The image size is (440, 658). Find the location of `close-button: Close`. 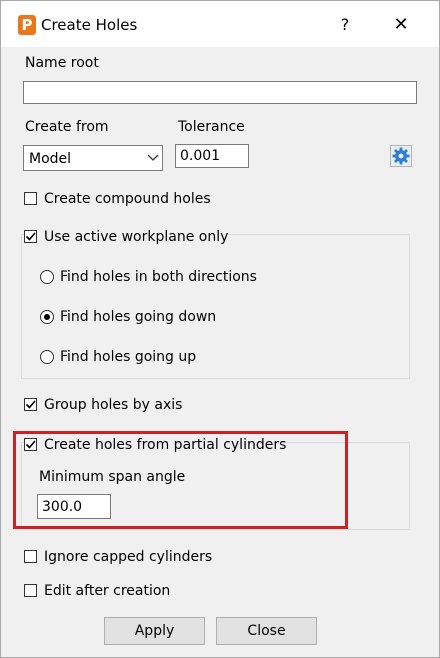

close-button: Close is located at coordinates (266, 631).